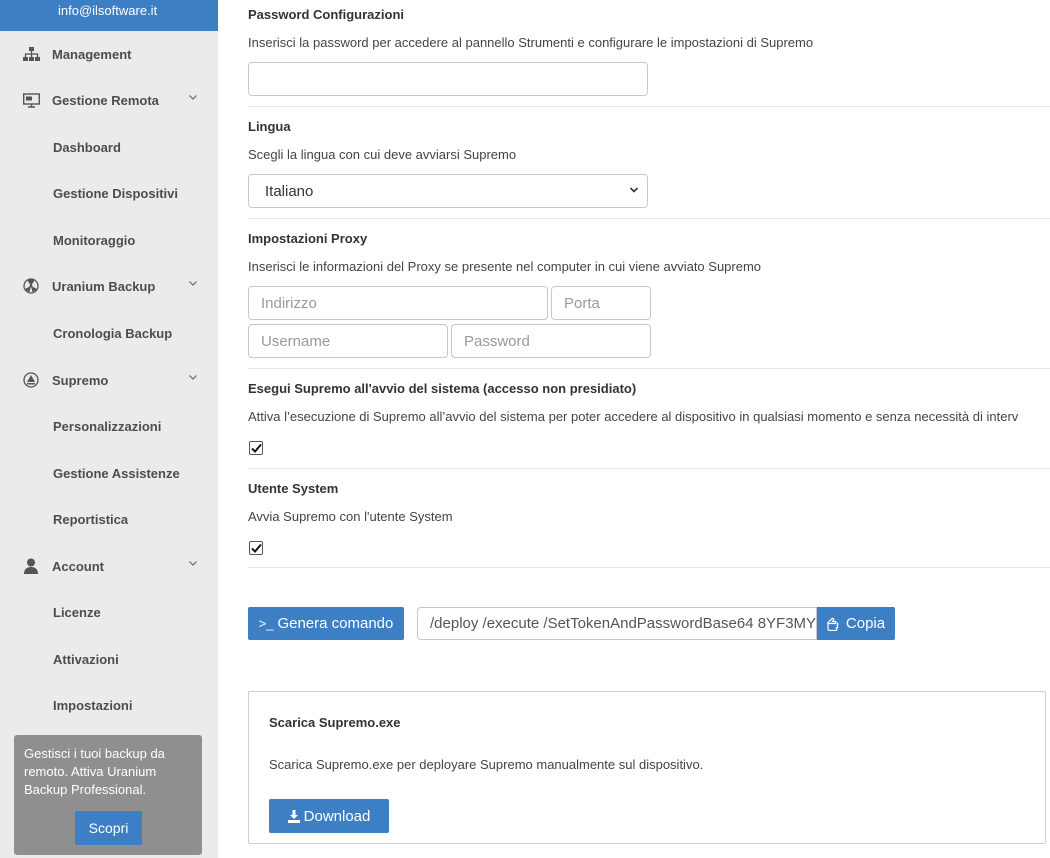  Describe the element at coordinates (833, 624) in the screenshot. I see `hand-pointer-icon` at that location.